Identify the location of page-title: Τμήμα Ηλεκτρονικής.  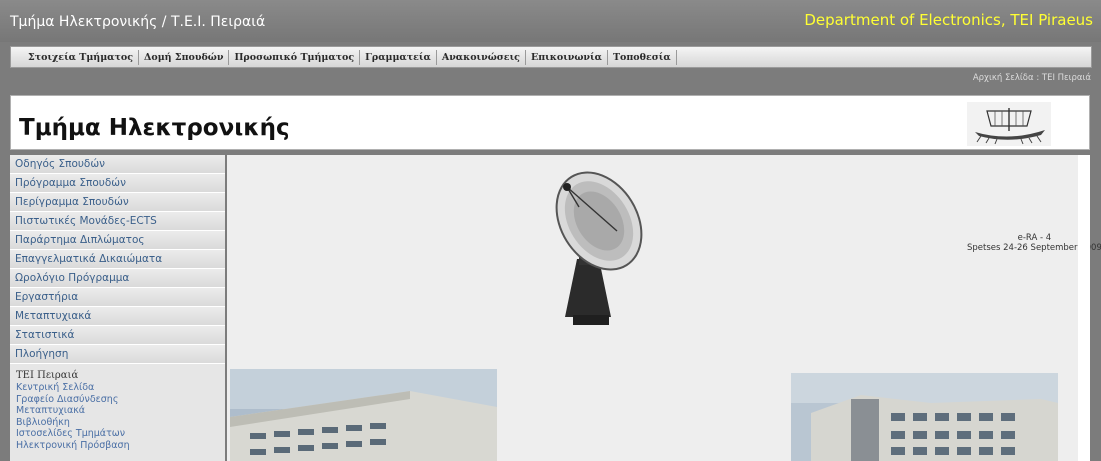
(154, 128).